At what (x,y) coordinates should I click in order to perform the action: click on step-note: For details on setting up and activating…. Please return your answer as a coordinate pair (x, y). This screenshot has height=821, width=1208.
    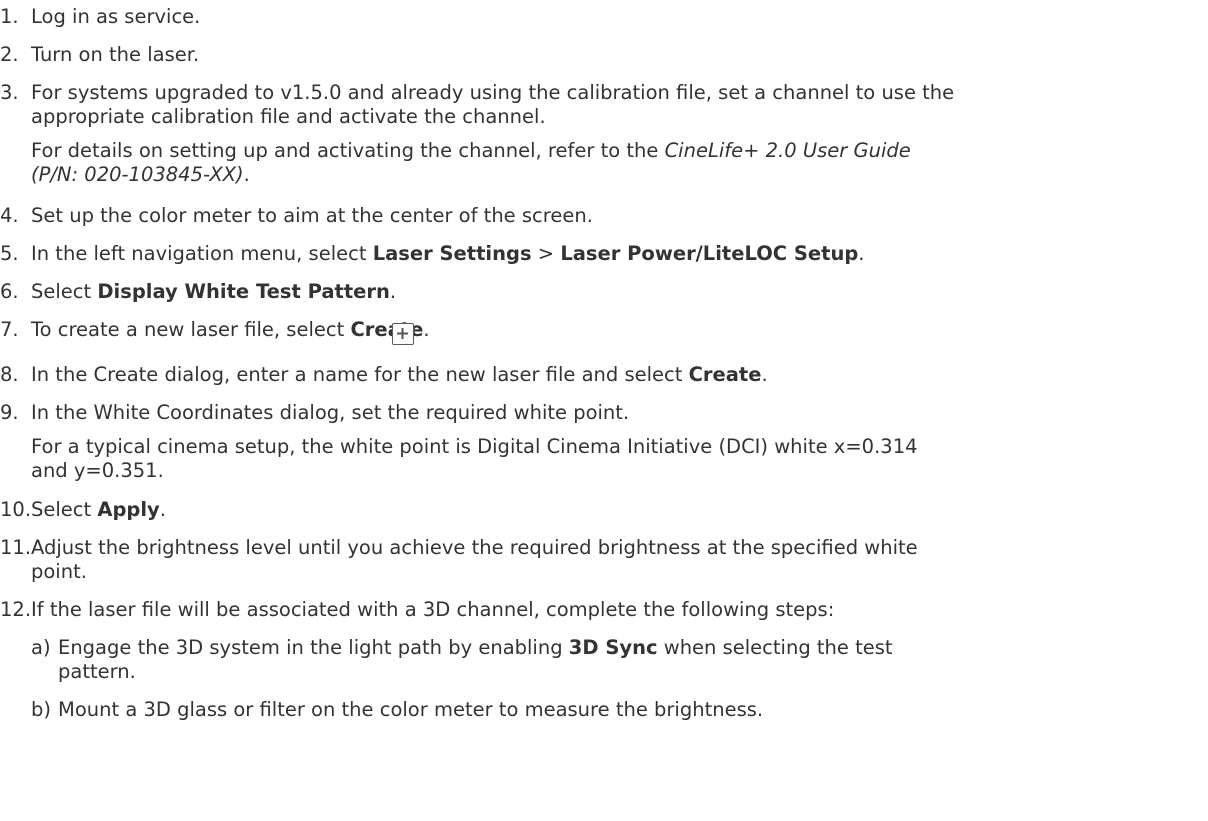
    Looking at the image, I should click on (471, 150).